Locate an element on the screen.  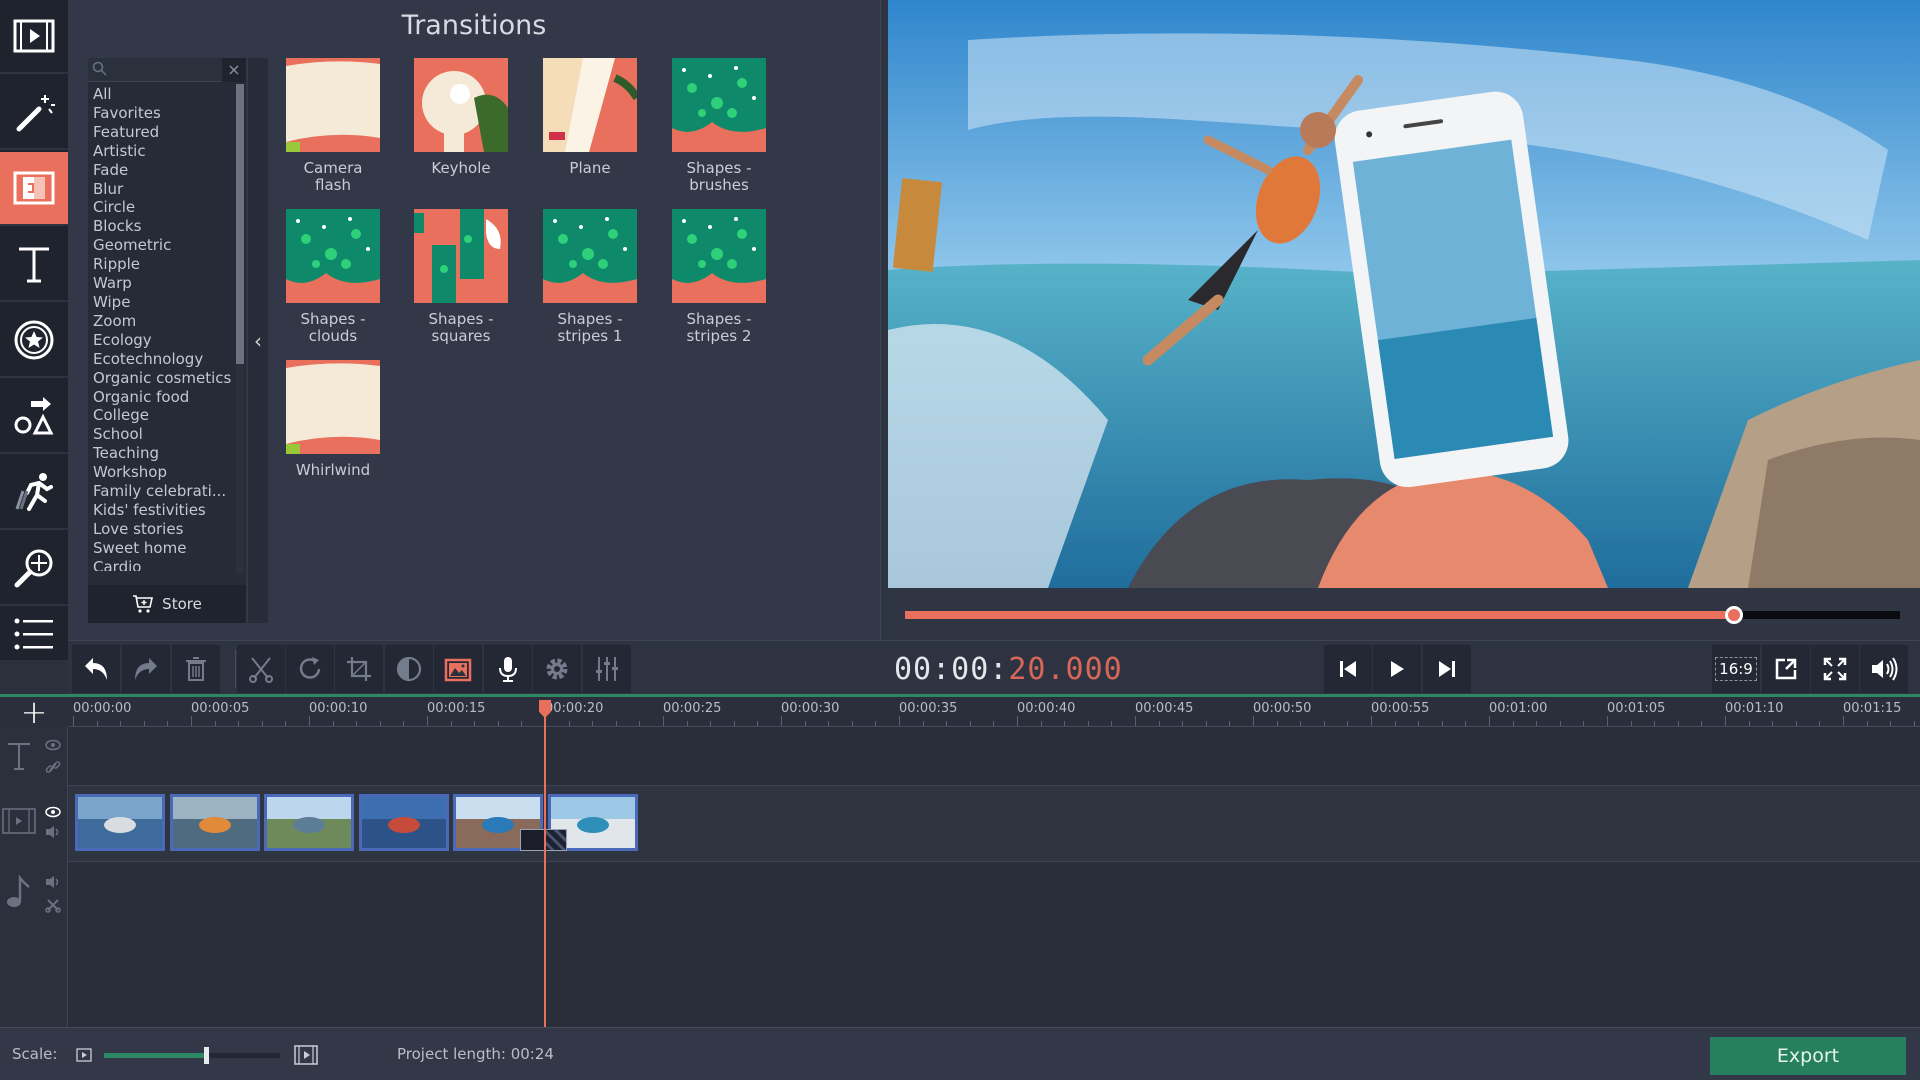
sidebar-item-stickers is located at coordinates (34, 341).